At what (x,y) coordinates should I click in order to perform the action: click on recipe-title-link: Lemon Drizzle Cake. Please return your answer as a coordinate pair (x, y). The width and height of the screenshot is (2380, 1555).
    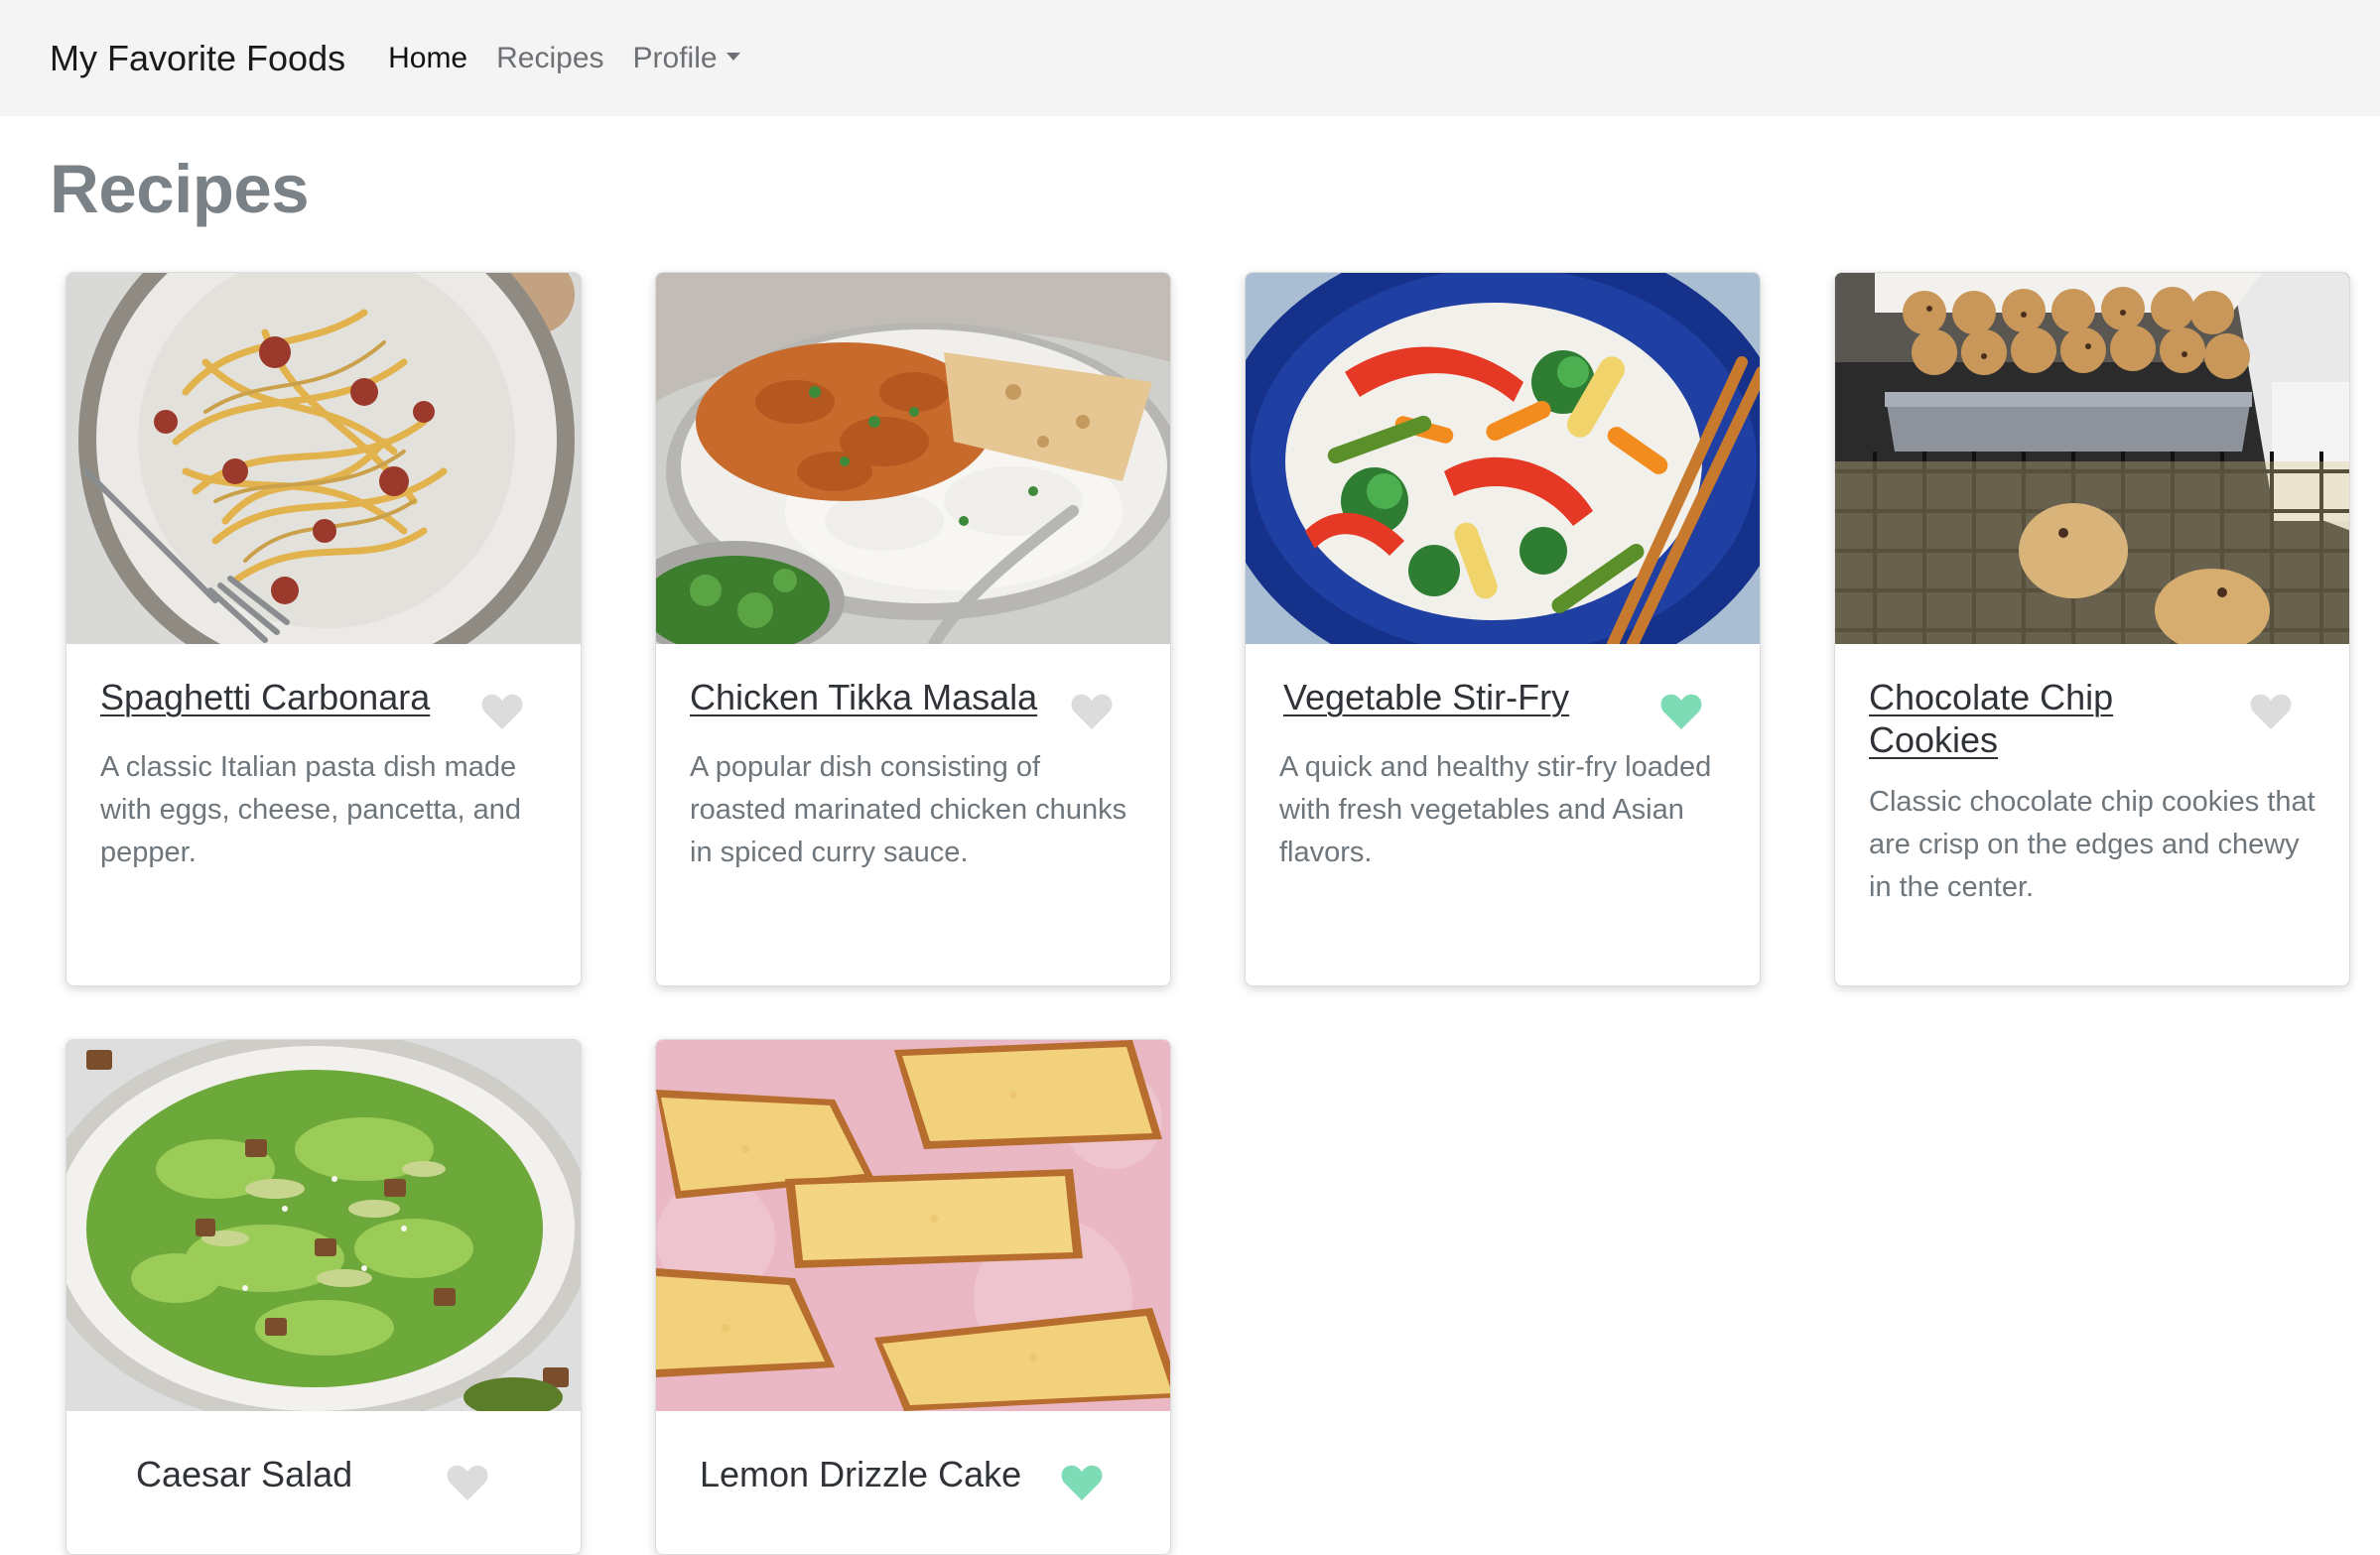
    Looking at the image, I should click on (878, 1474).